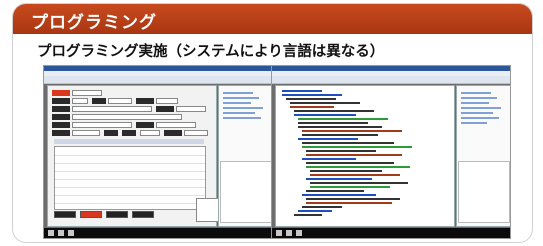 The height and width of the screenshot is (246, 543). Describe the element at coordinates (130, 178) in the screenshot. I see `form-data-grid` at that location.